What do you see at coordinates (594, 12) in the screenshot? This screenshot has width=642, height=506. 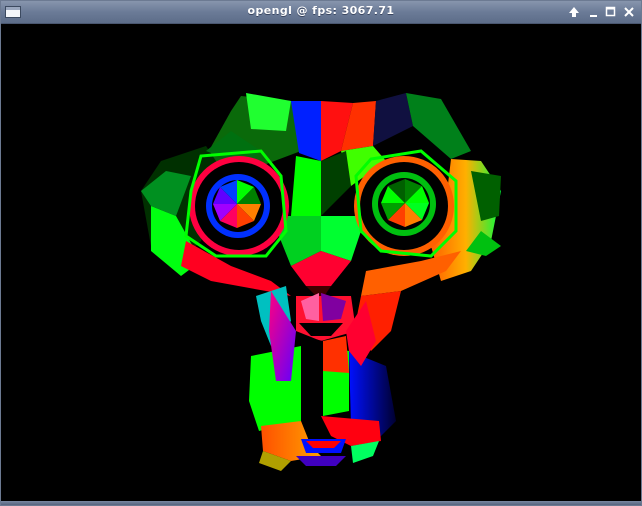 I see `minimize-icon` at bounding box center [594, 12].